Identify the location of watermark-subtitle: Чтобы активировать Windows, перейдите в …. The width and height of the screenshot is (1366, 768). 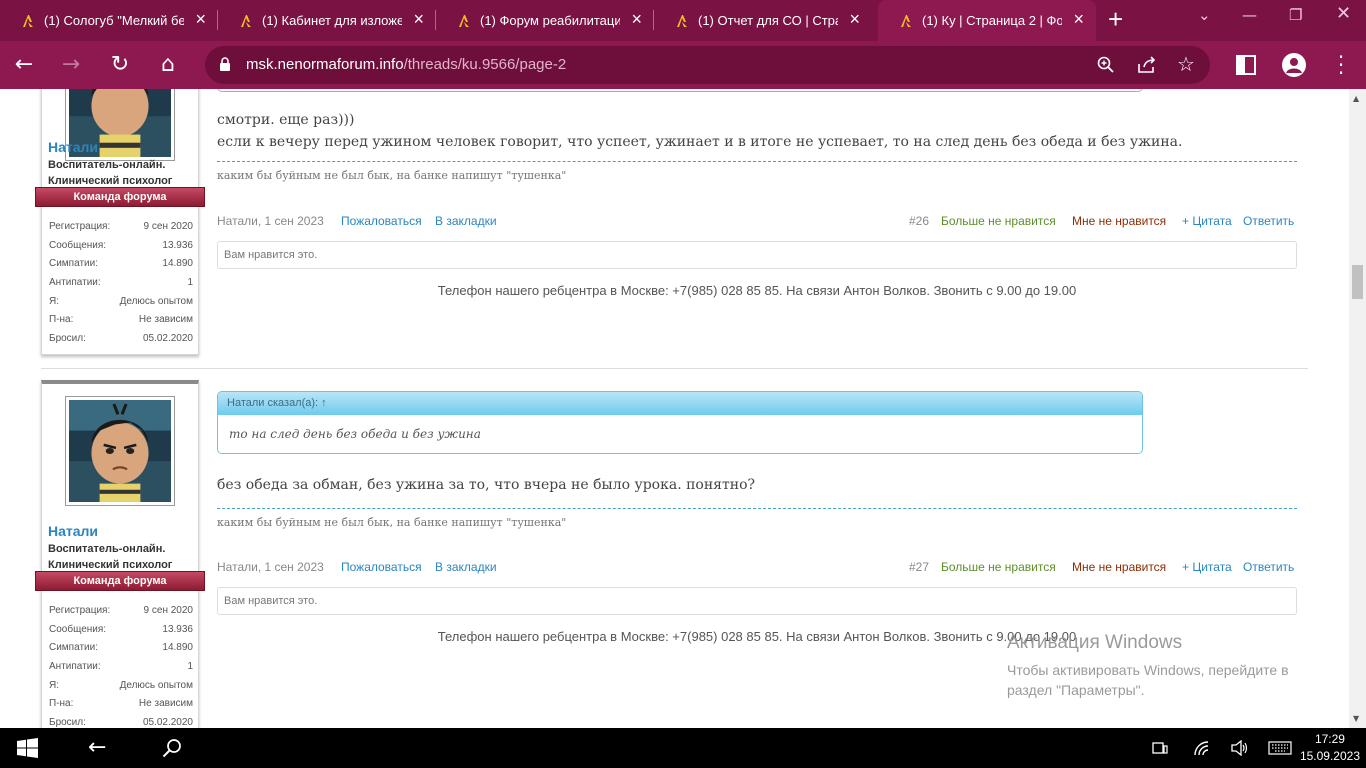
(1148, 680).